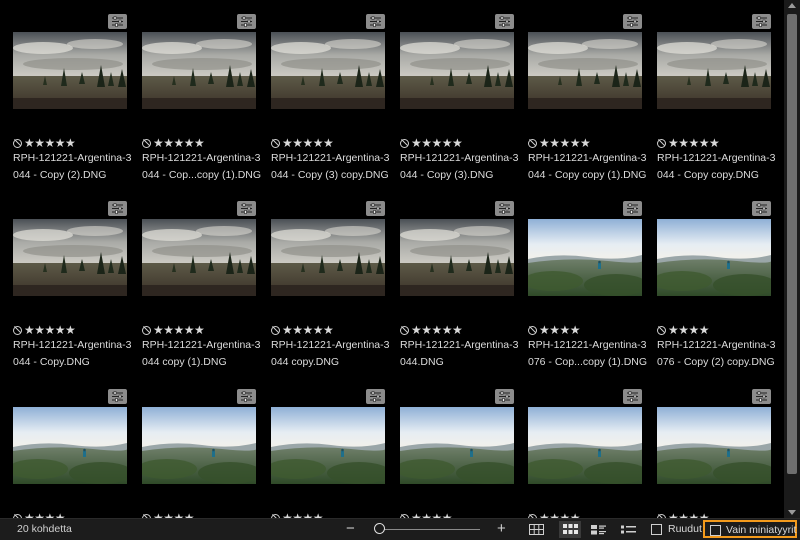  Describe the element at coordinates (656, 529) in the screenshot. I see `tiles-checkbox` at that location.